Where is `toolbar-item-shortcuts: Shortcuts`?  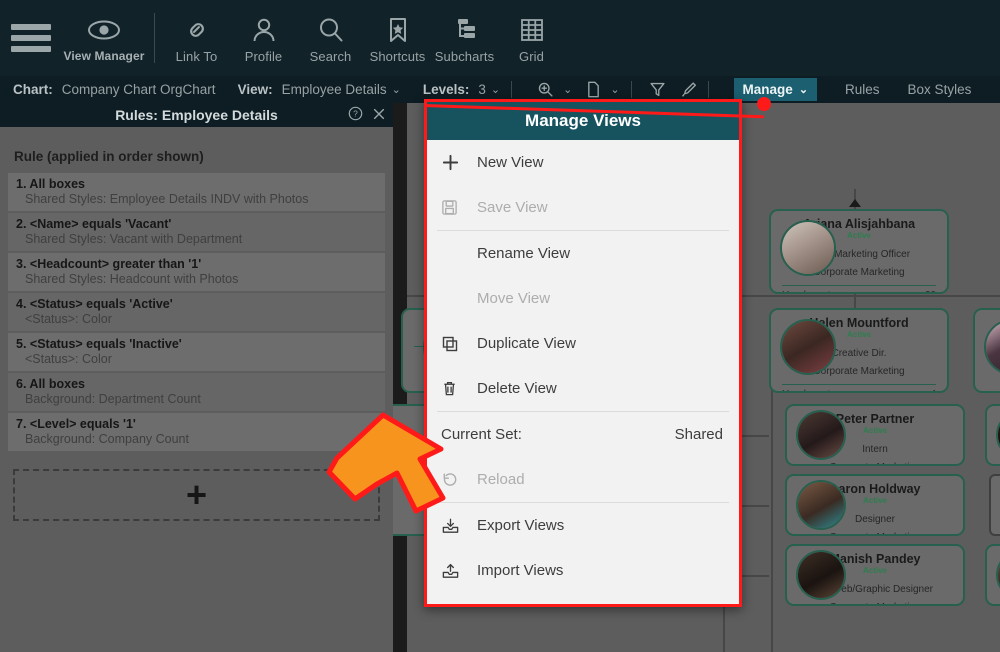
toolbar-item-shortcuts: Shortcuts is located at coordinates (397, 38).